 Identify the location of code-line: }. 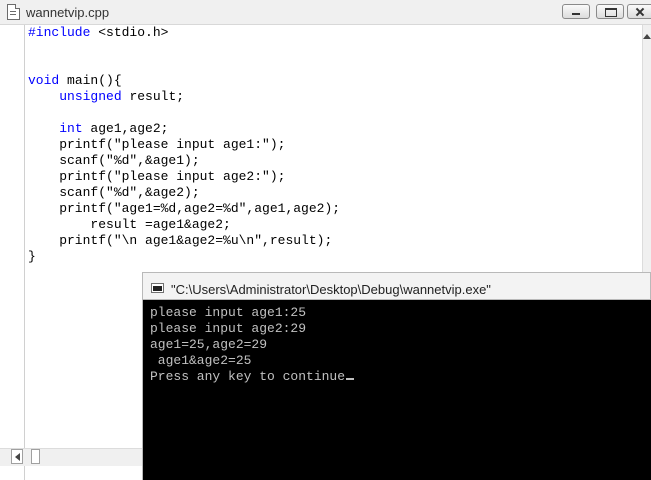
(184, 257).